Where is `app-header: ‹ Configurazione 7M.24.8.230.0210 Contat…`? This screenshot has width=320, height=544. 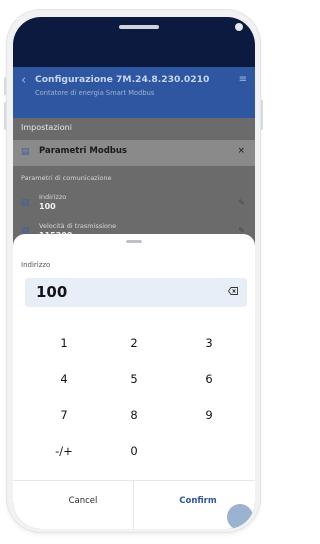
app-header: ‹ Configurazione 7M.24.8.230.0210 Contat… is located at coordinates (134, 92).